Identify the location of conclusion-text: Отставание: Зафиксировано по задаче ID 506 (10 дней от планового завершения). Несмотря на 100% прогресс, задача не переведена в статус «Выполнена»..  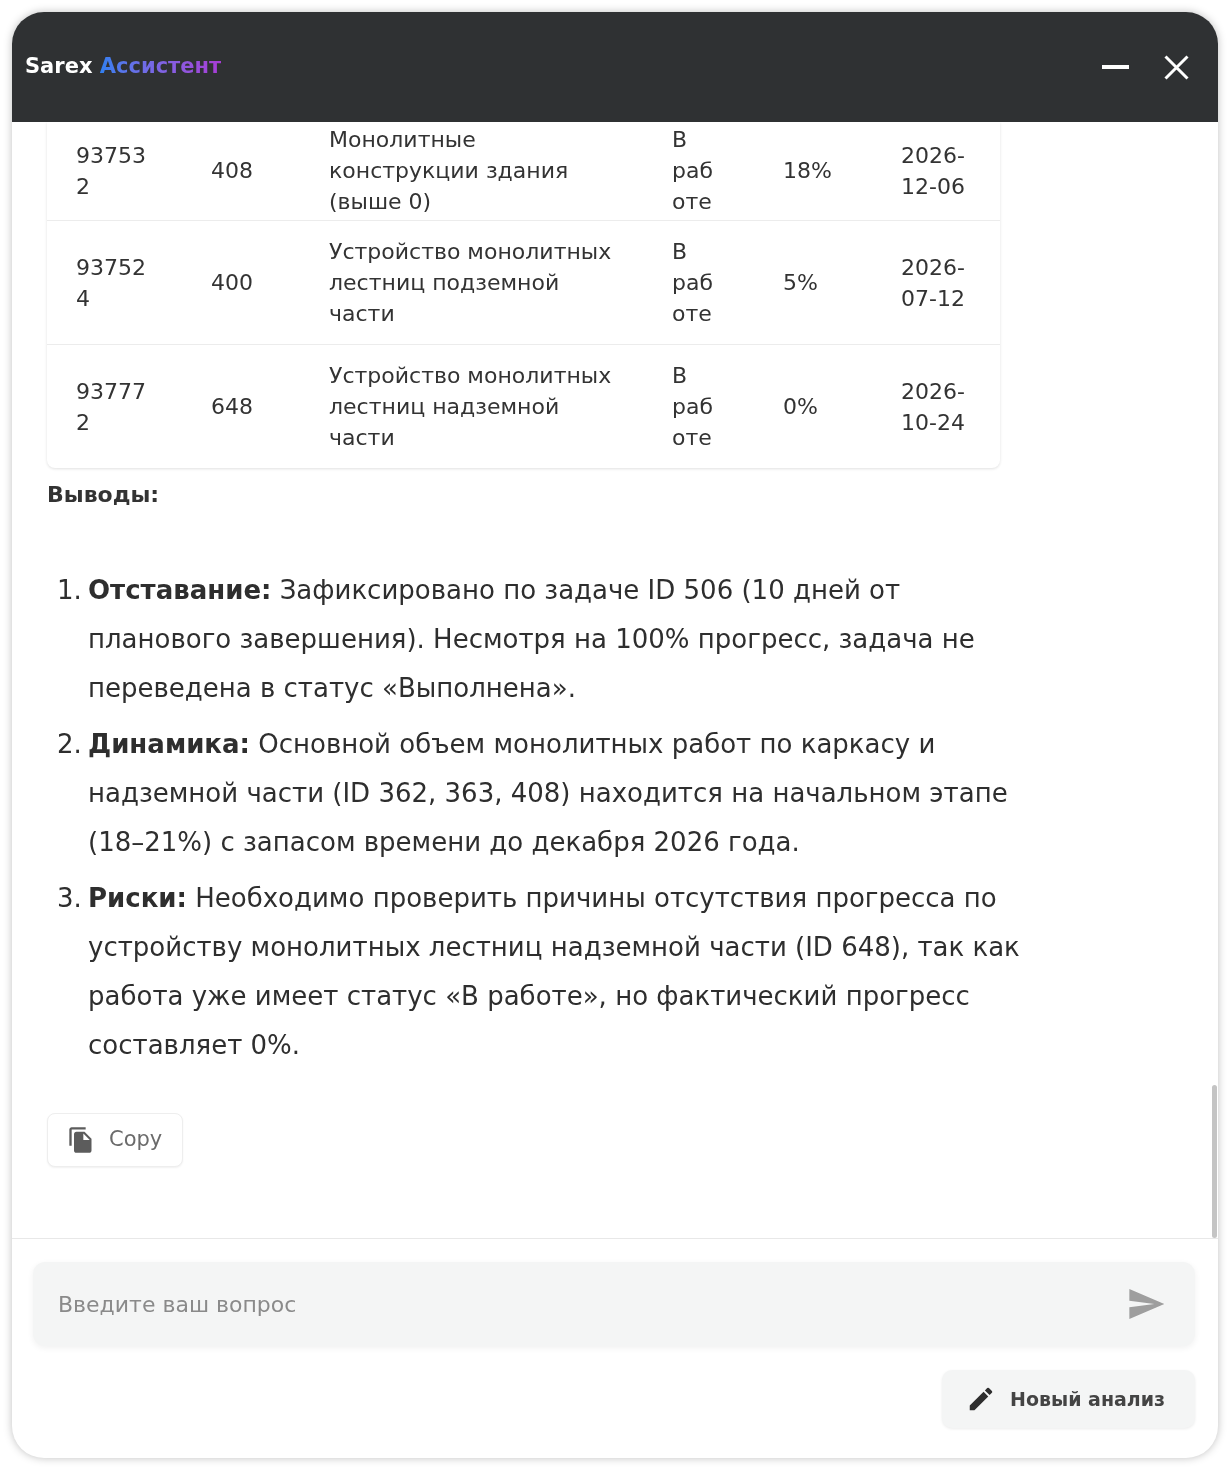
(532, 639).